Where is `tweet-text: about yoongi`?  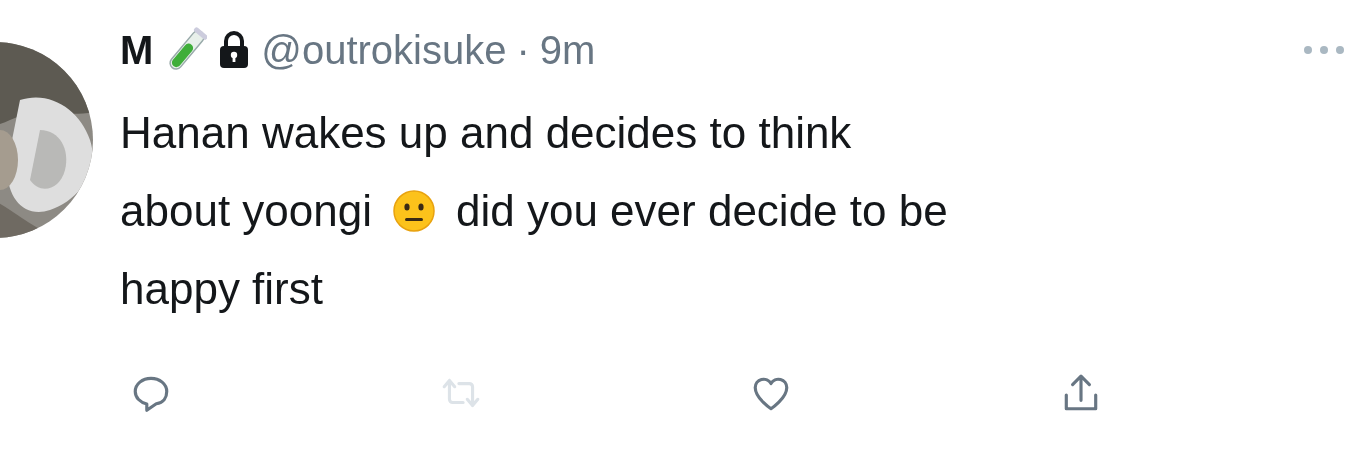
tweet-text: about yoongi is located at coordinates (246, 211).